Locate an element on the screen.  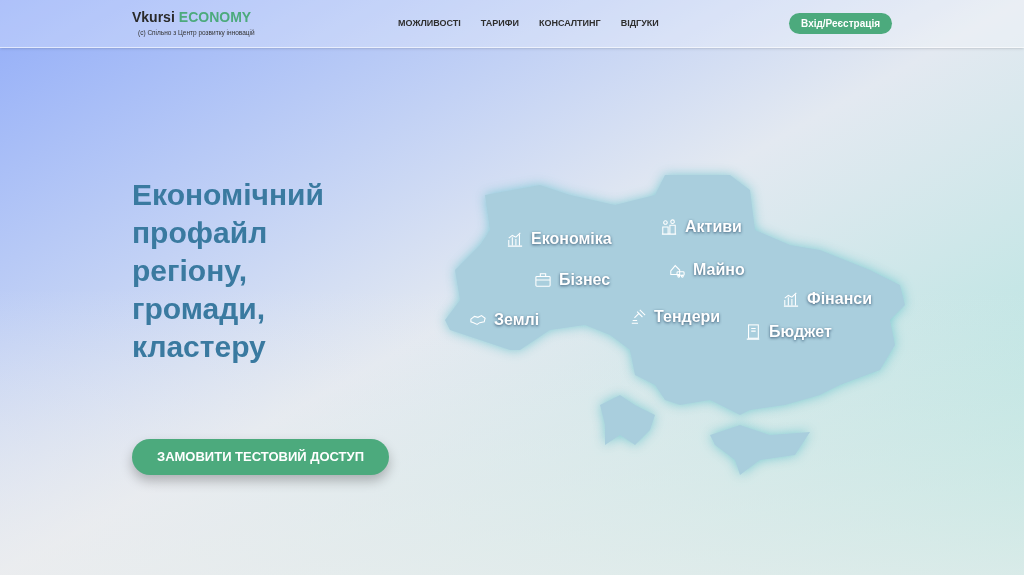
people-chart-icon is located at coordinates (669, 227).